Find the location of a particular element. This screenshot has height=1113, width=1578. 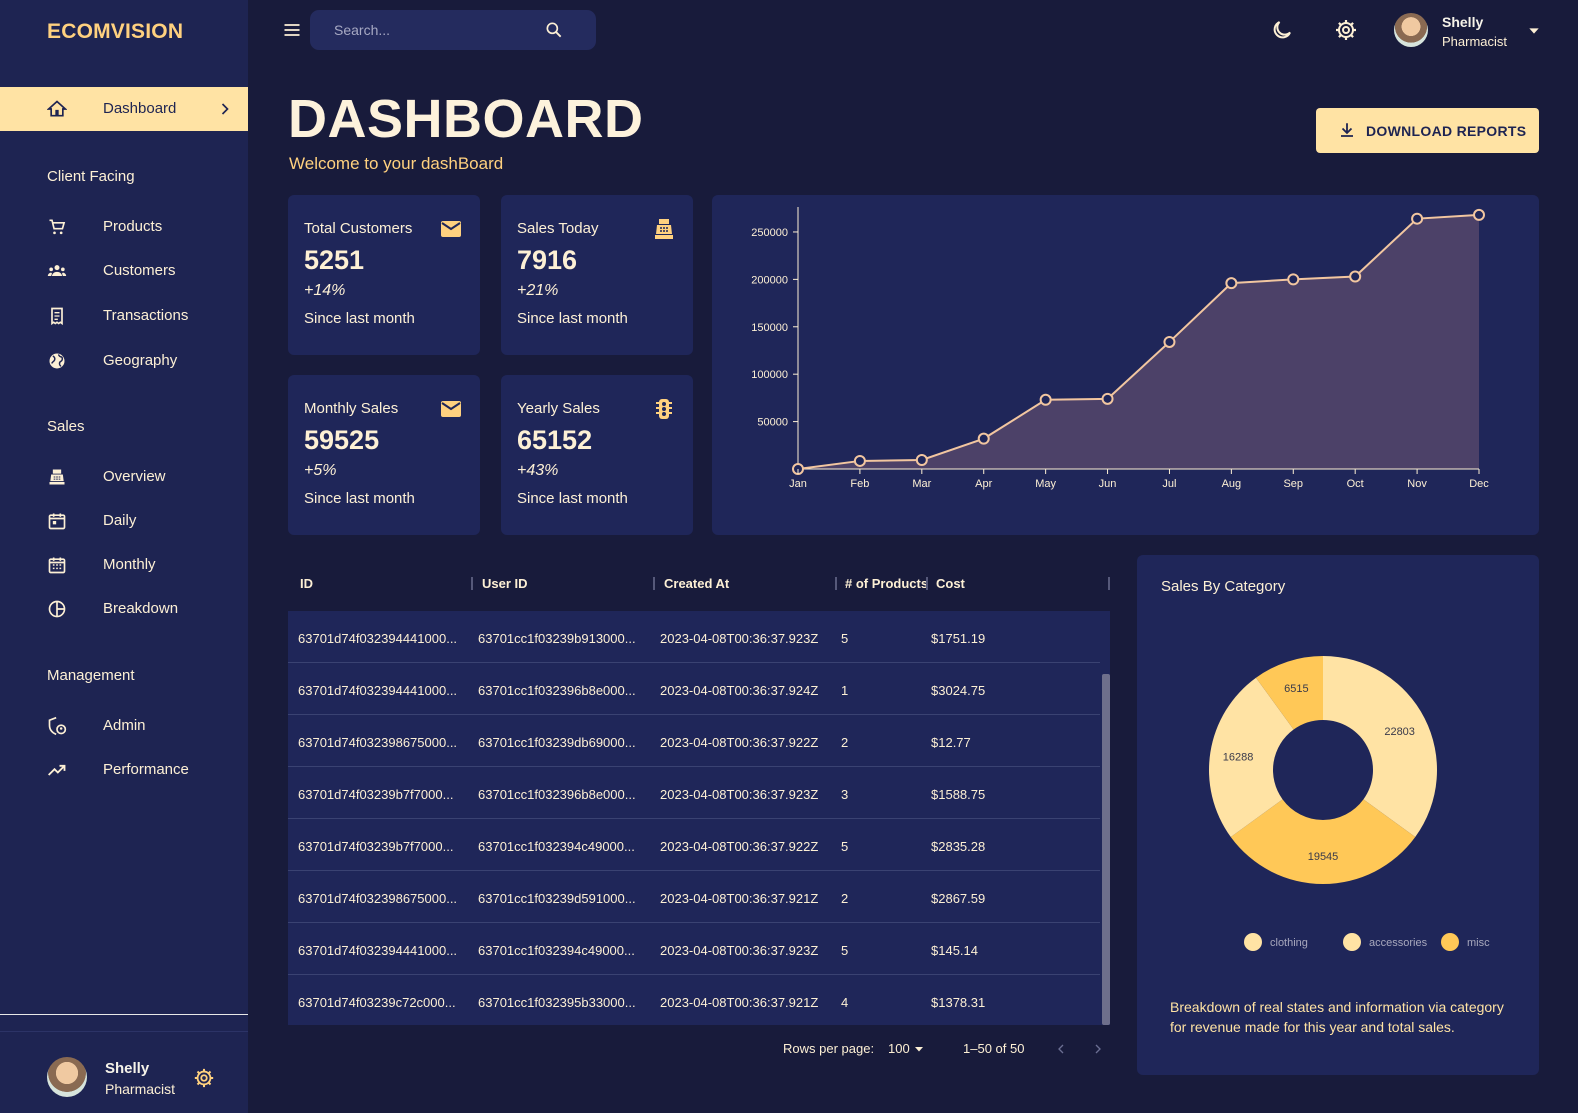

dark-mode-icon is located at coordinates (1282, 30).